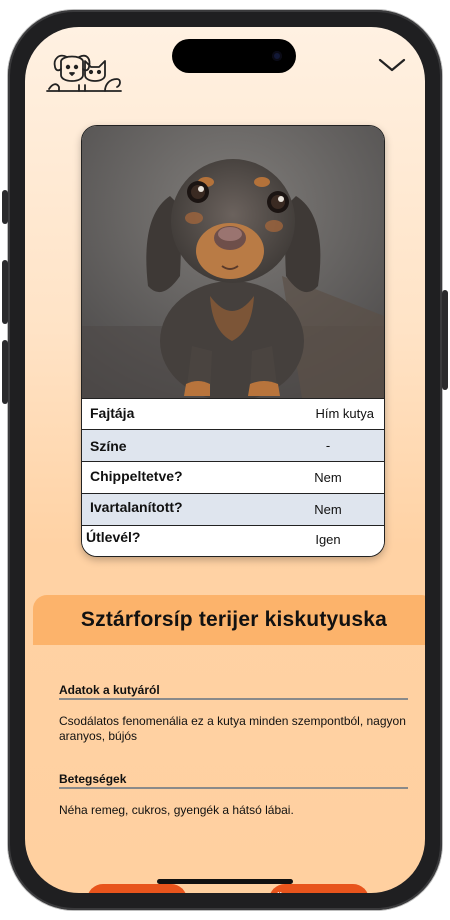 Image resolution: width=450 pixels, height=920 pixels. What do you see at coordinates (5, 292) in the screenshot?
I see `volume-up-button` at bounding box center [5, 292].